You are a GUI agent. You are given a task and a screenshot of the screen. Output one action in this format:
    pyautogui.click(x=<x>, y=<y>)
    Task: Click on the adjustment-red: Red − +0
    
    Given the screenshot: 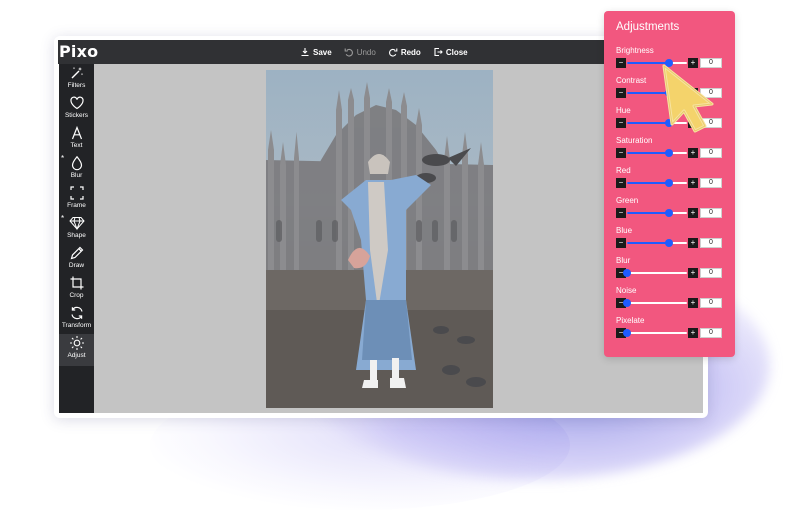 What is the action you would take?
    pyautogui.click(x=671, y=179)
    